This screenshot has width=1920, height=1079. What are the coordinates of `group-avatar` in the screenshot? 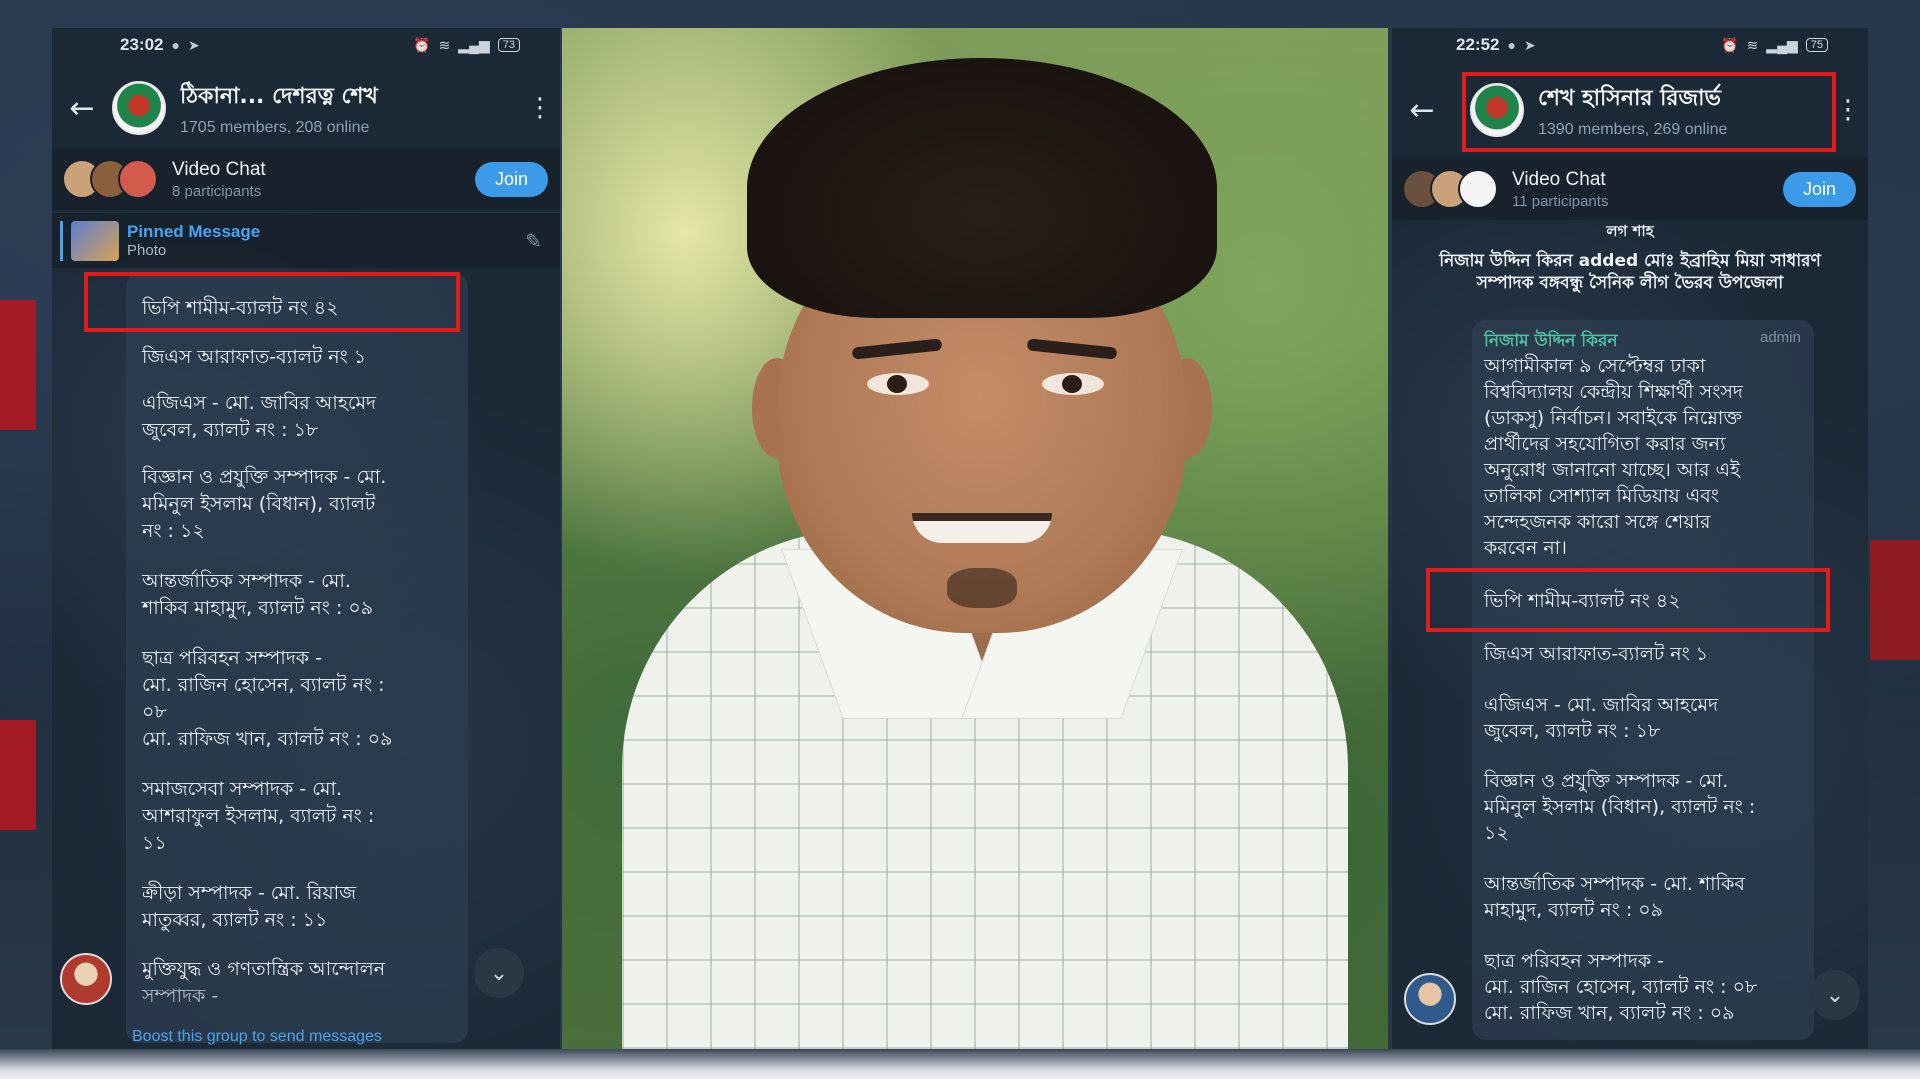 It's located at (139, 108).